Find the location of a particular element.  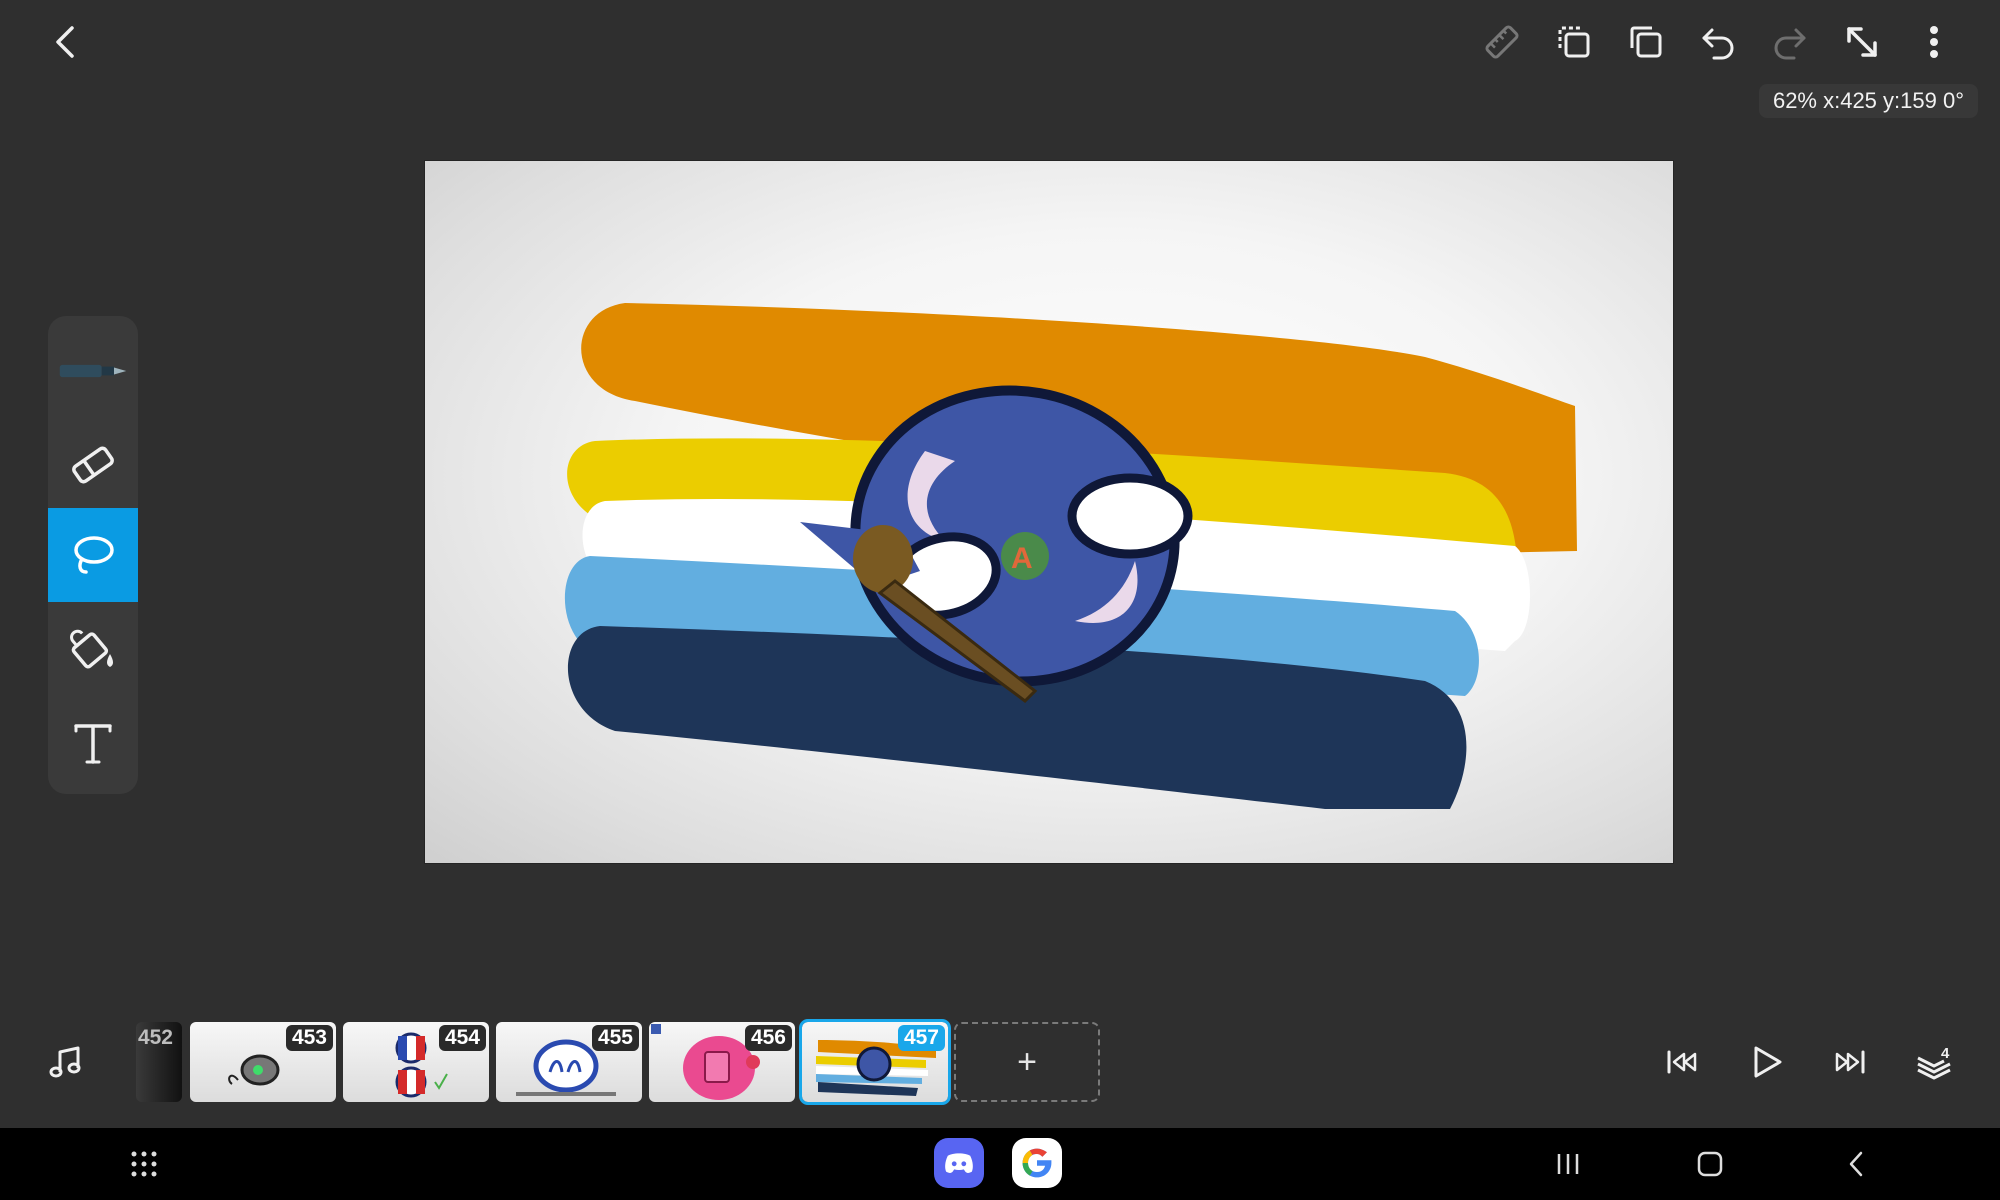

copy-frame-icon is located at coordinates (1574, 42).